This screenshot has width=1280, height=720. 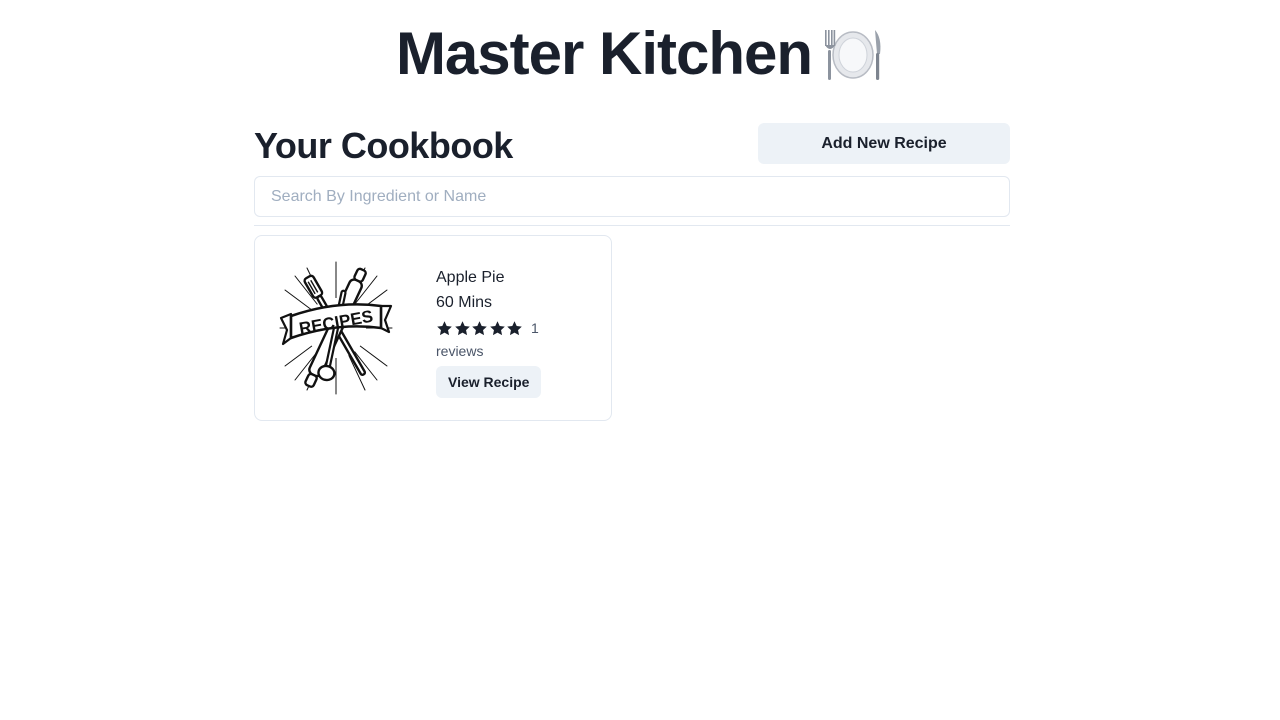 I want to click on stars, so click(x=480, y=328).